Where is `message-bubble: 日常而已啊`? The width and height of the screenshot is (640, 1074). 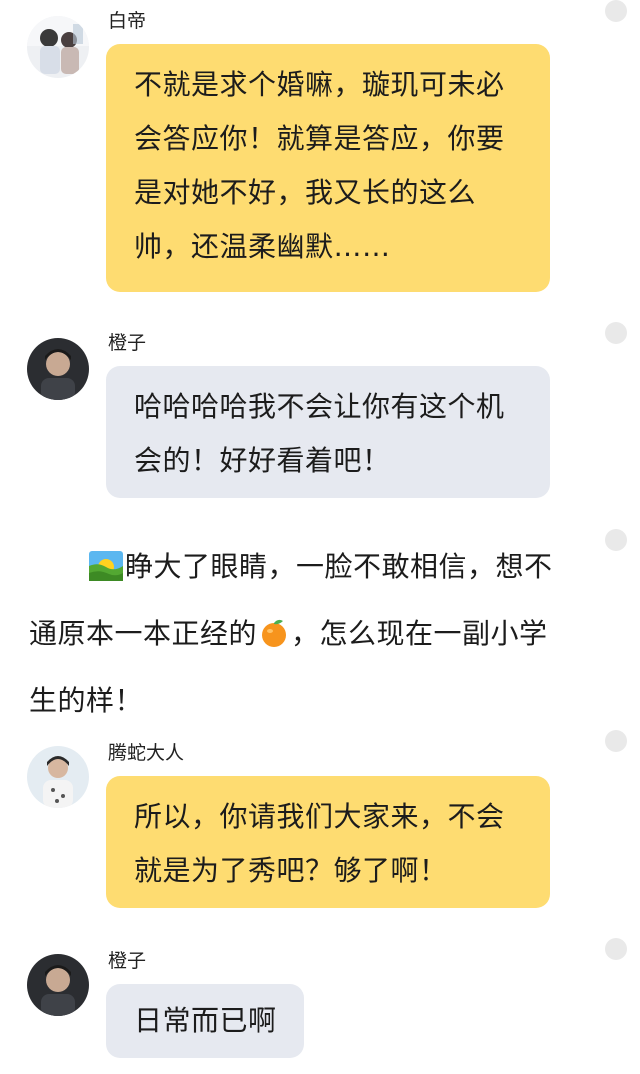
message-bubble: 日常而已啊 is located at coordinates (205, 1021).